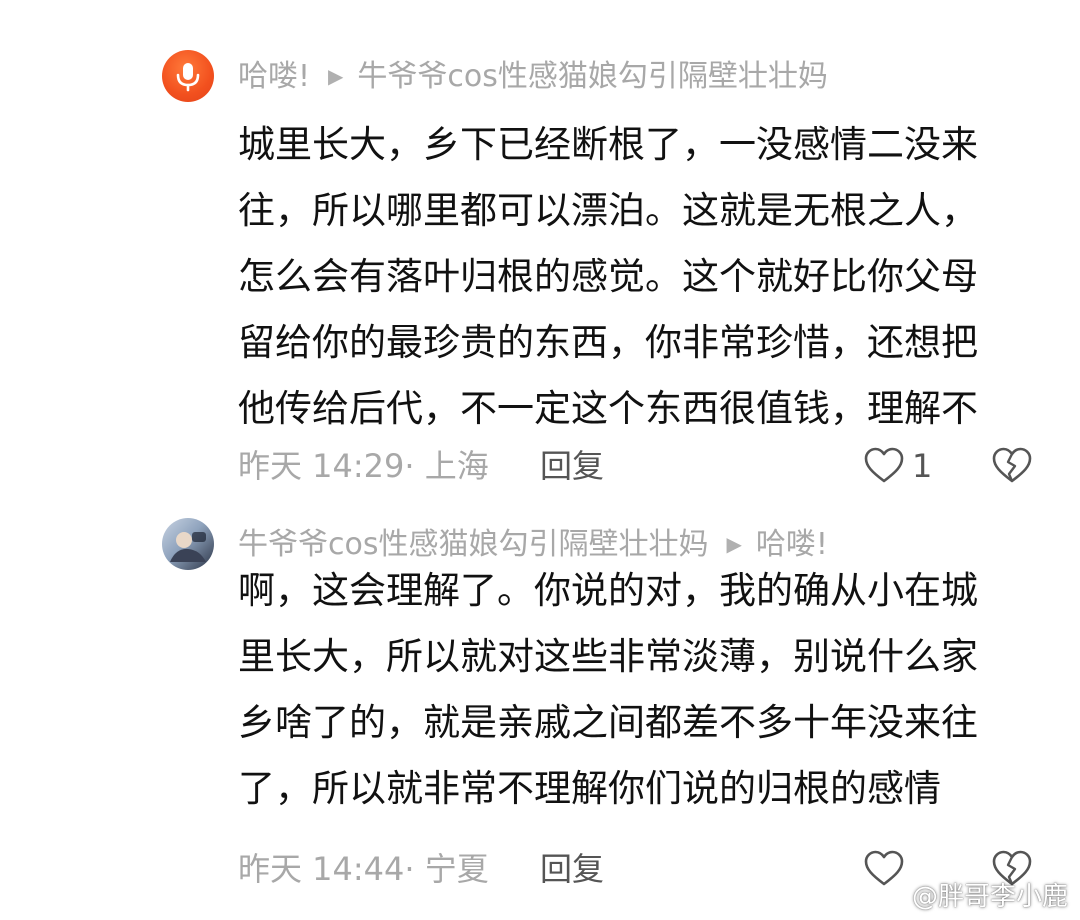  Describe the element at coordinates (608, 590) in the screenshot. I see `comment-text-line: 啊，这会理解了。你说的对，我的确从小在城` at that location.